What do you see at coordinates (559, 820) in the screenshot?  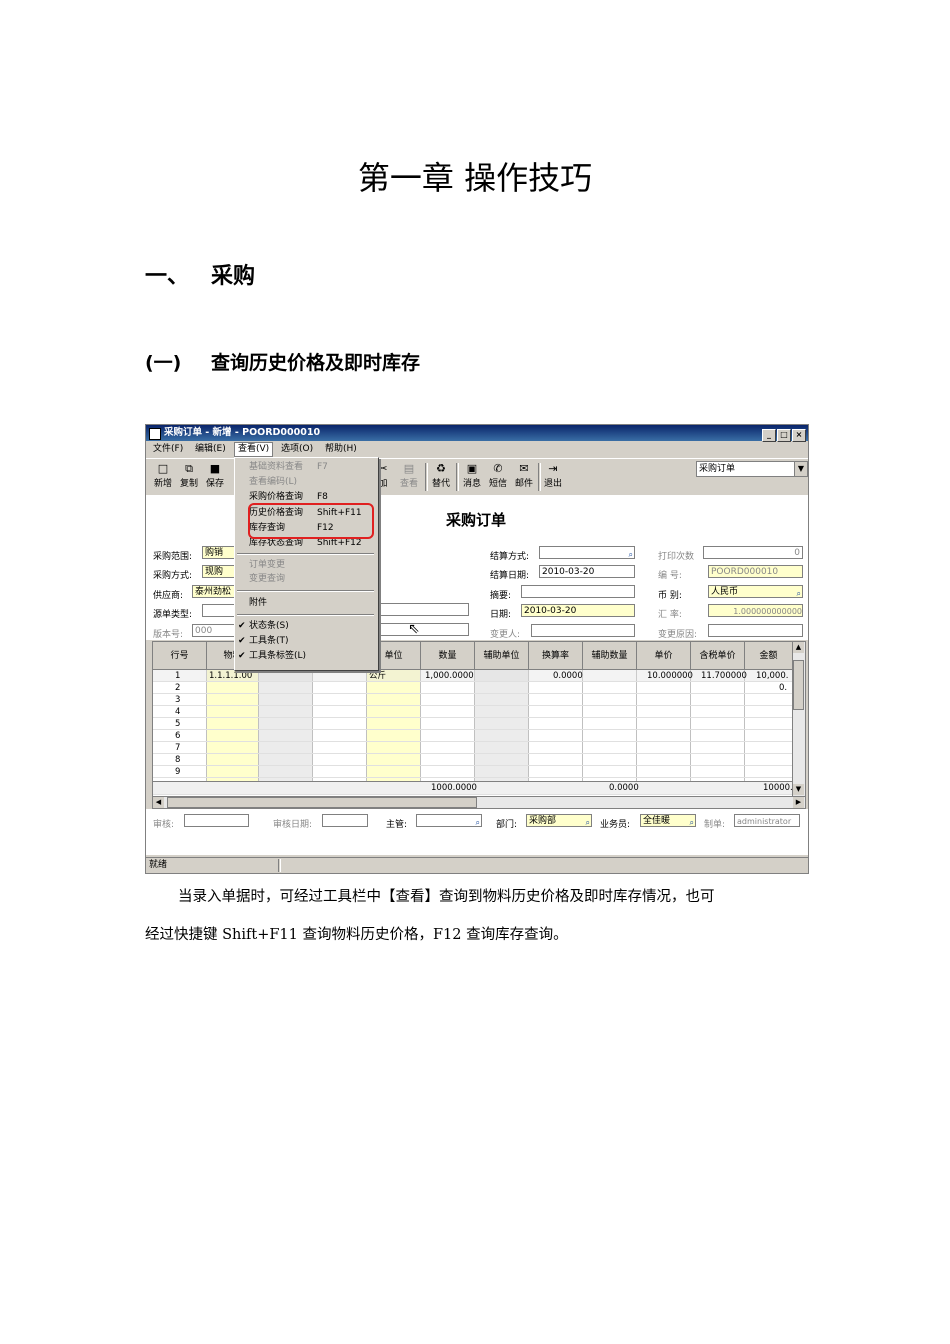 I see `dept-field: 采购部 ⌕` at bounding box center [559, 820].